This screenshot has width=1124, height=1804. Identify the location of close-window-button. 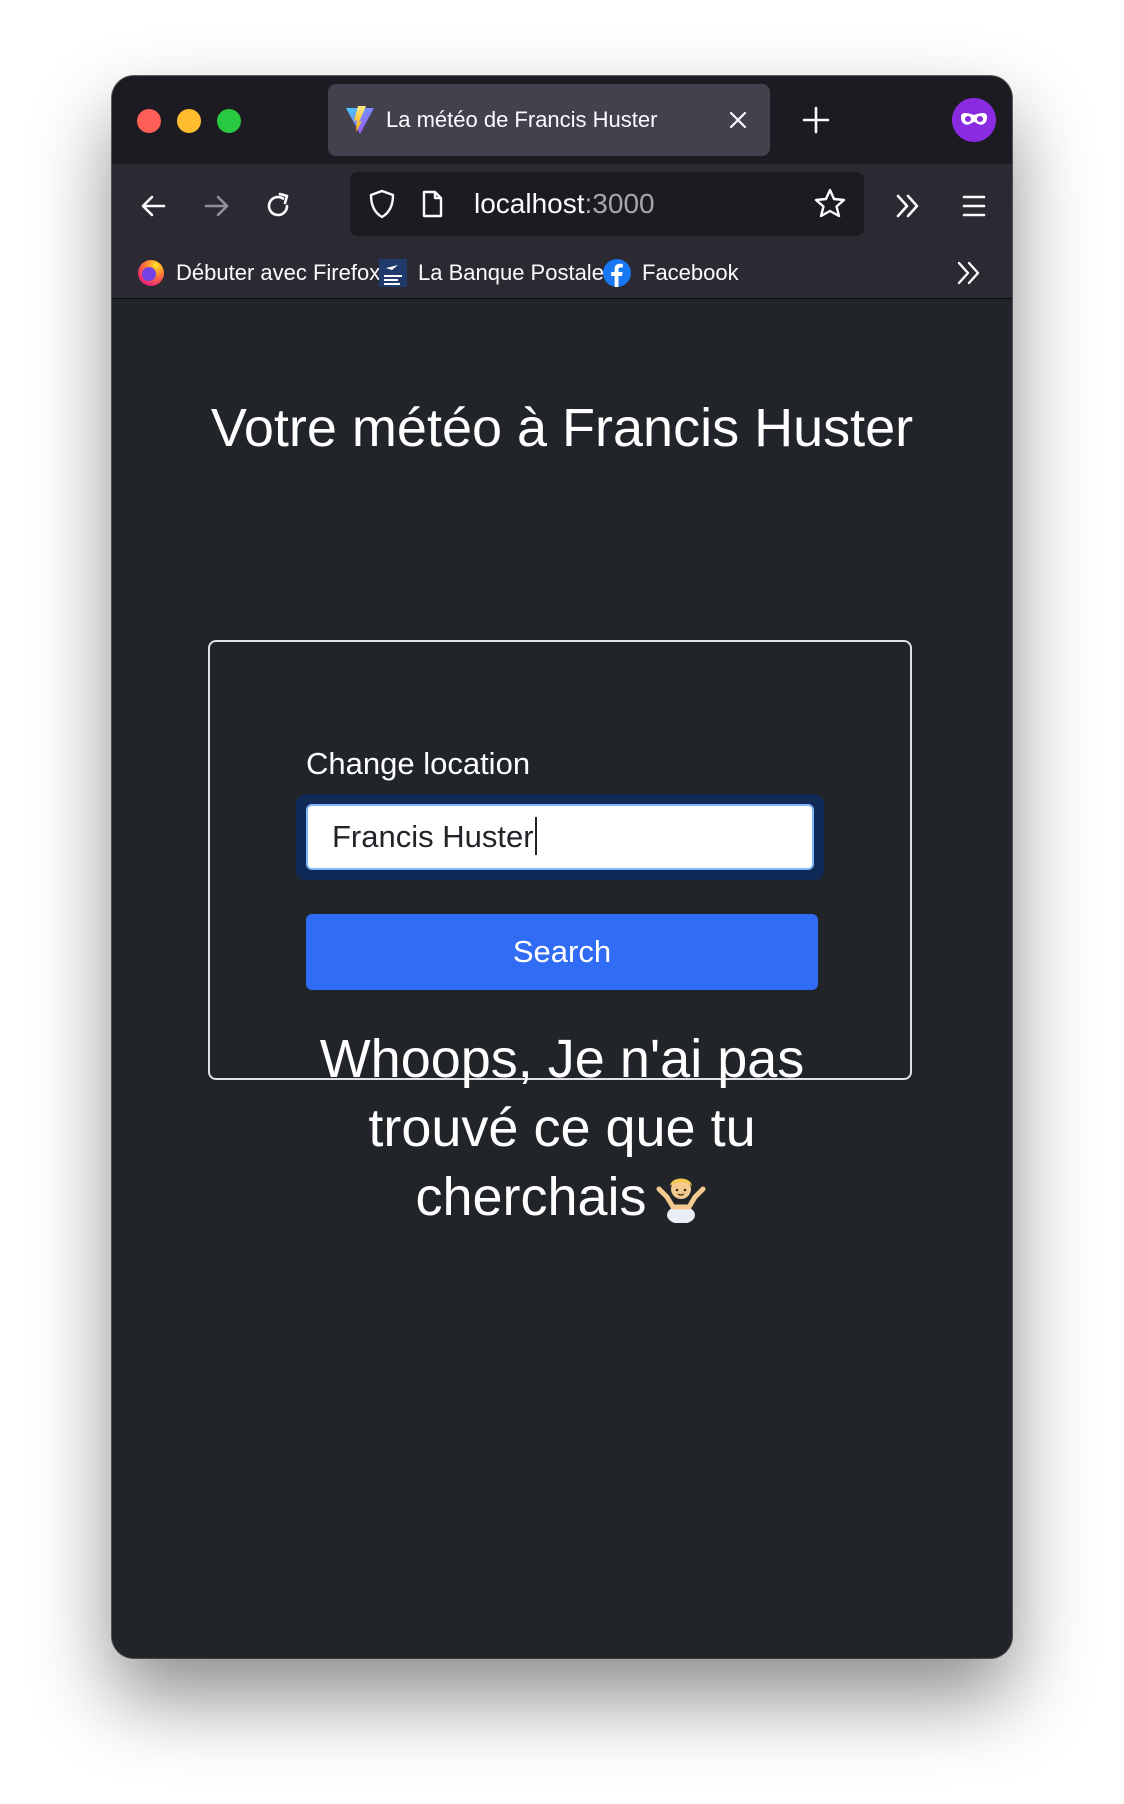
(149, 121).